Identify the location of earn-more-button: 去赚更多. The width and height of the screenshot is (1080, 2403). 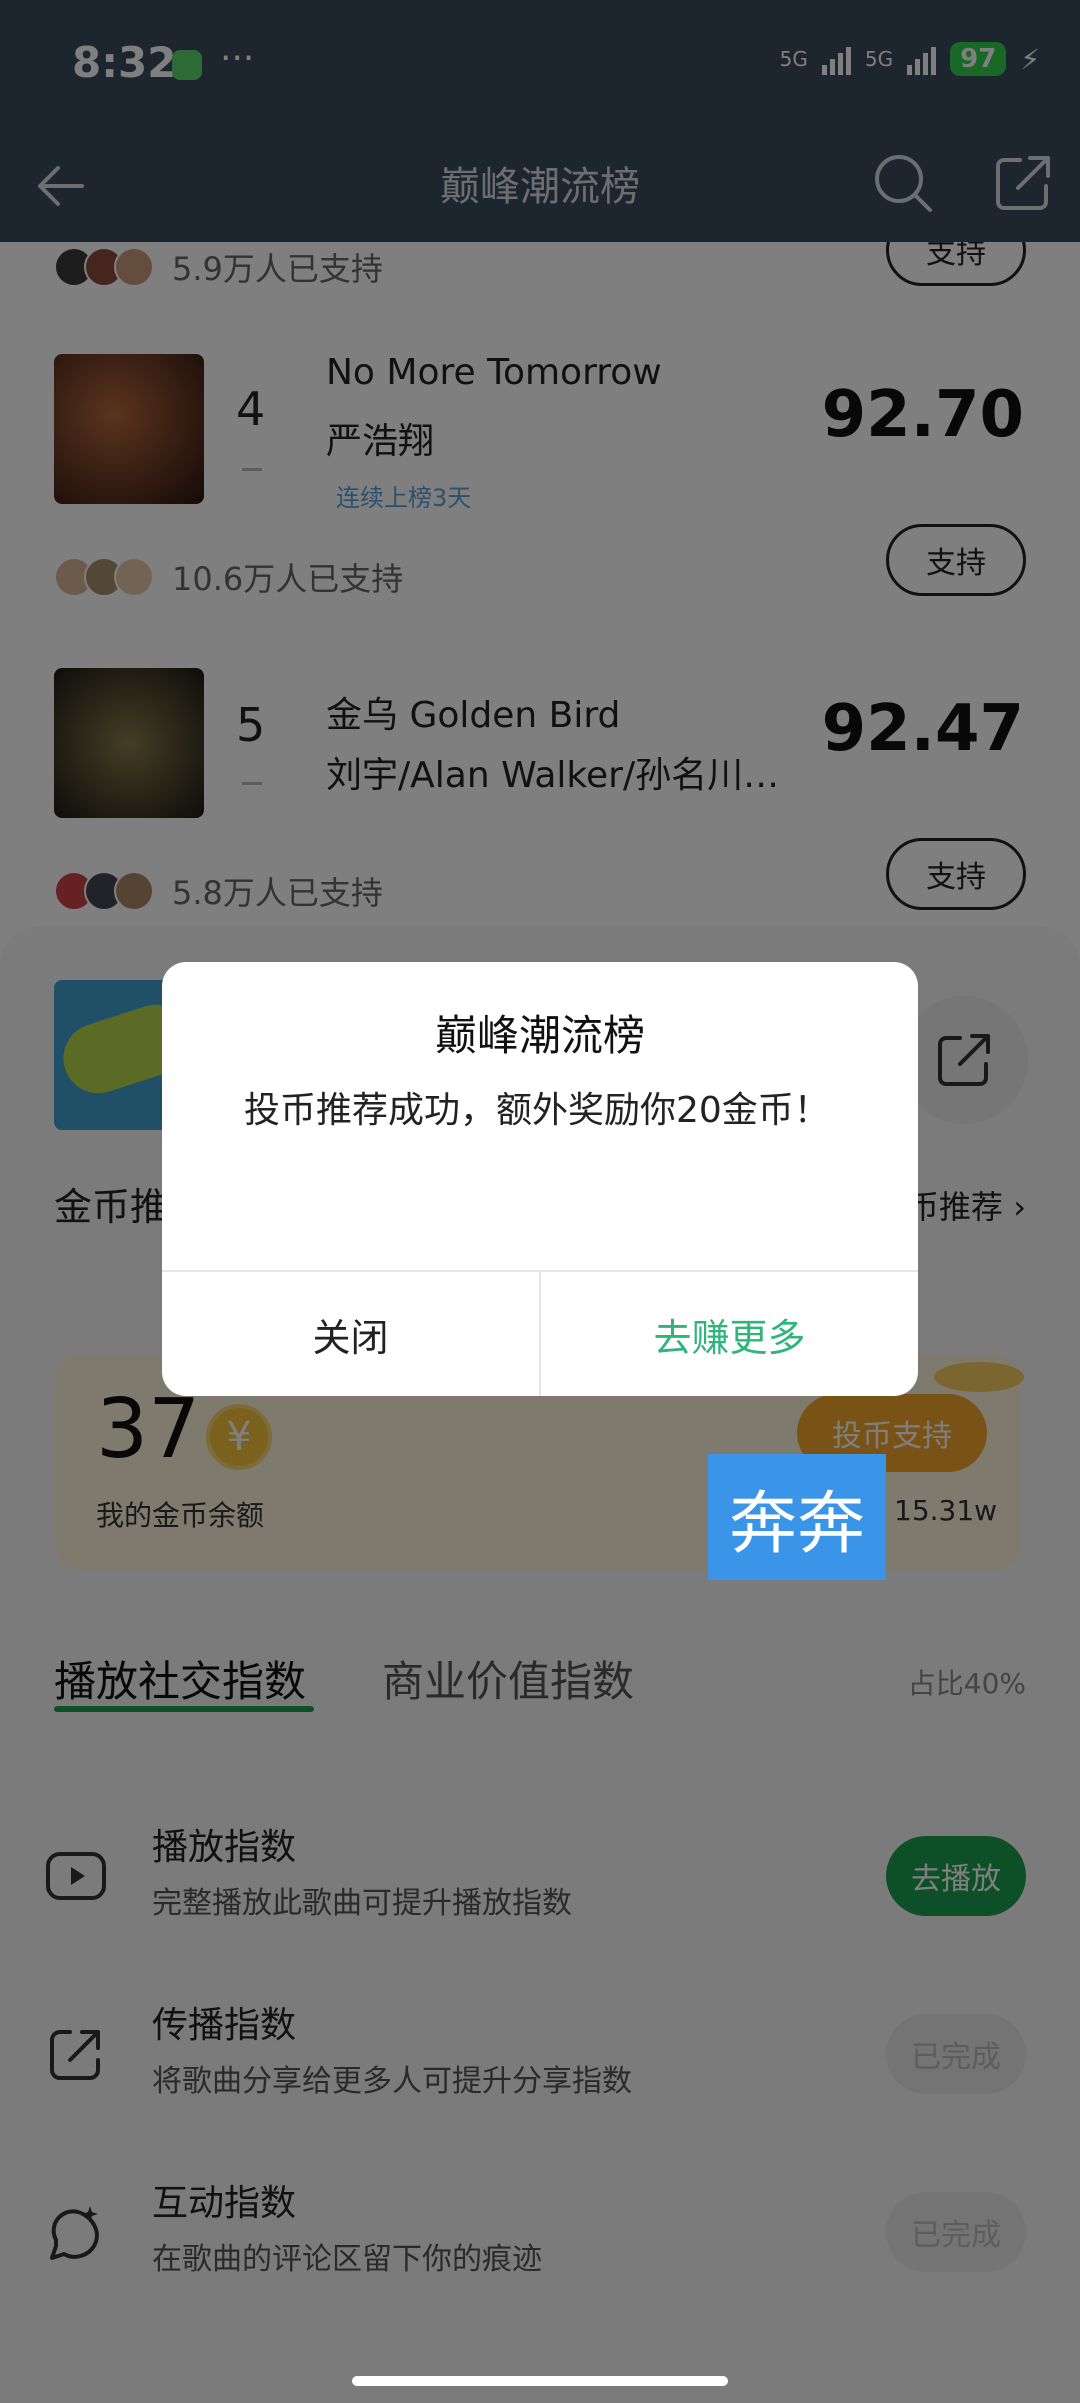
(729, 1334).